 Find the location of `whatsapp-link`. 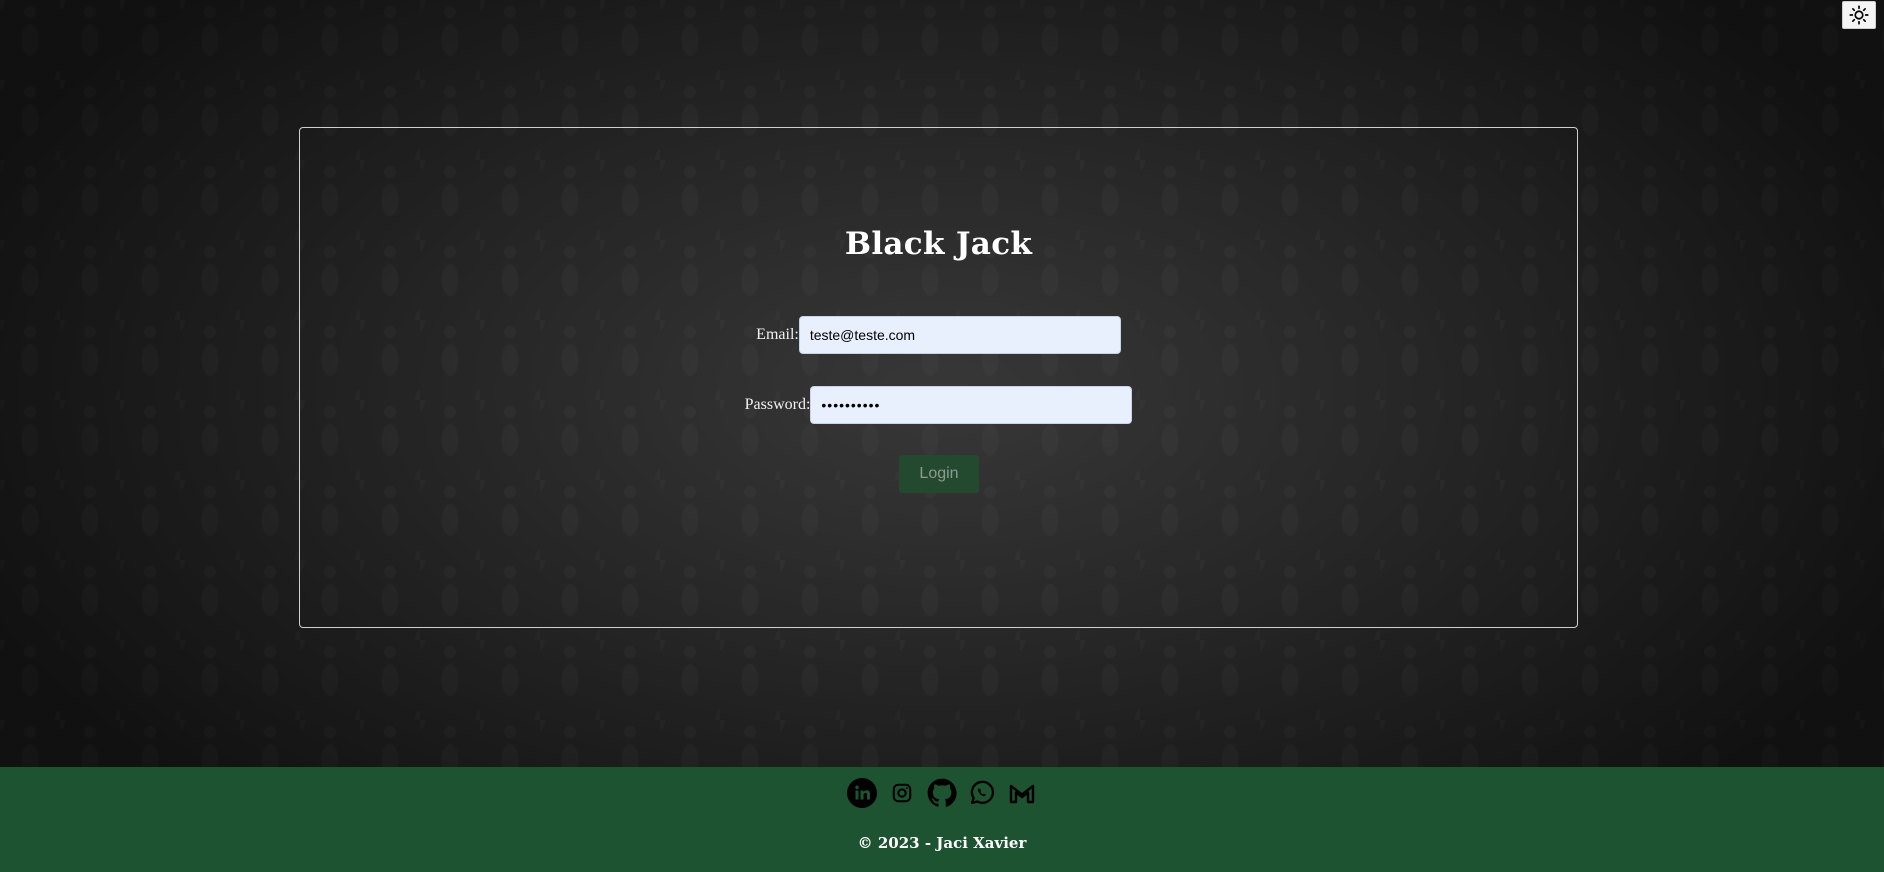

whatsapp-link is located at coordinates (982, 793).